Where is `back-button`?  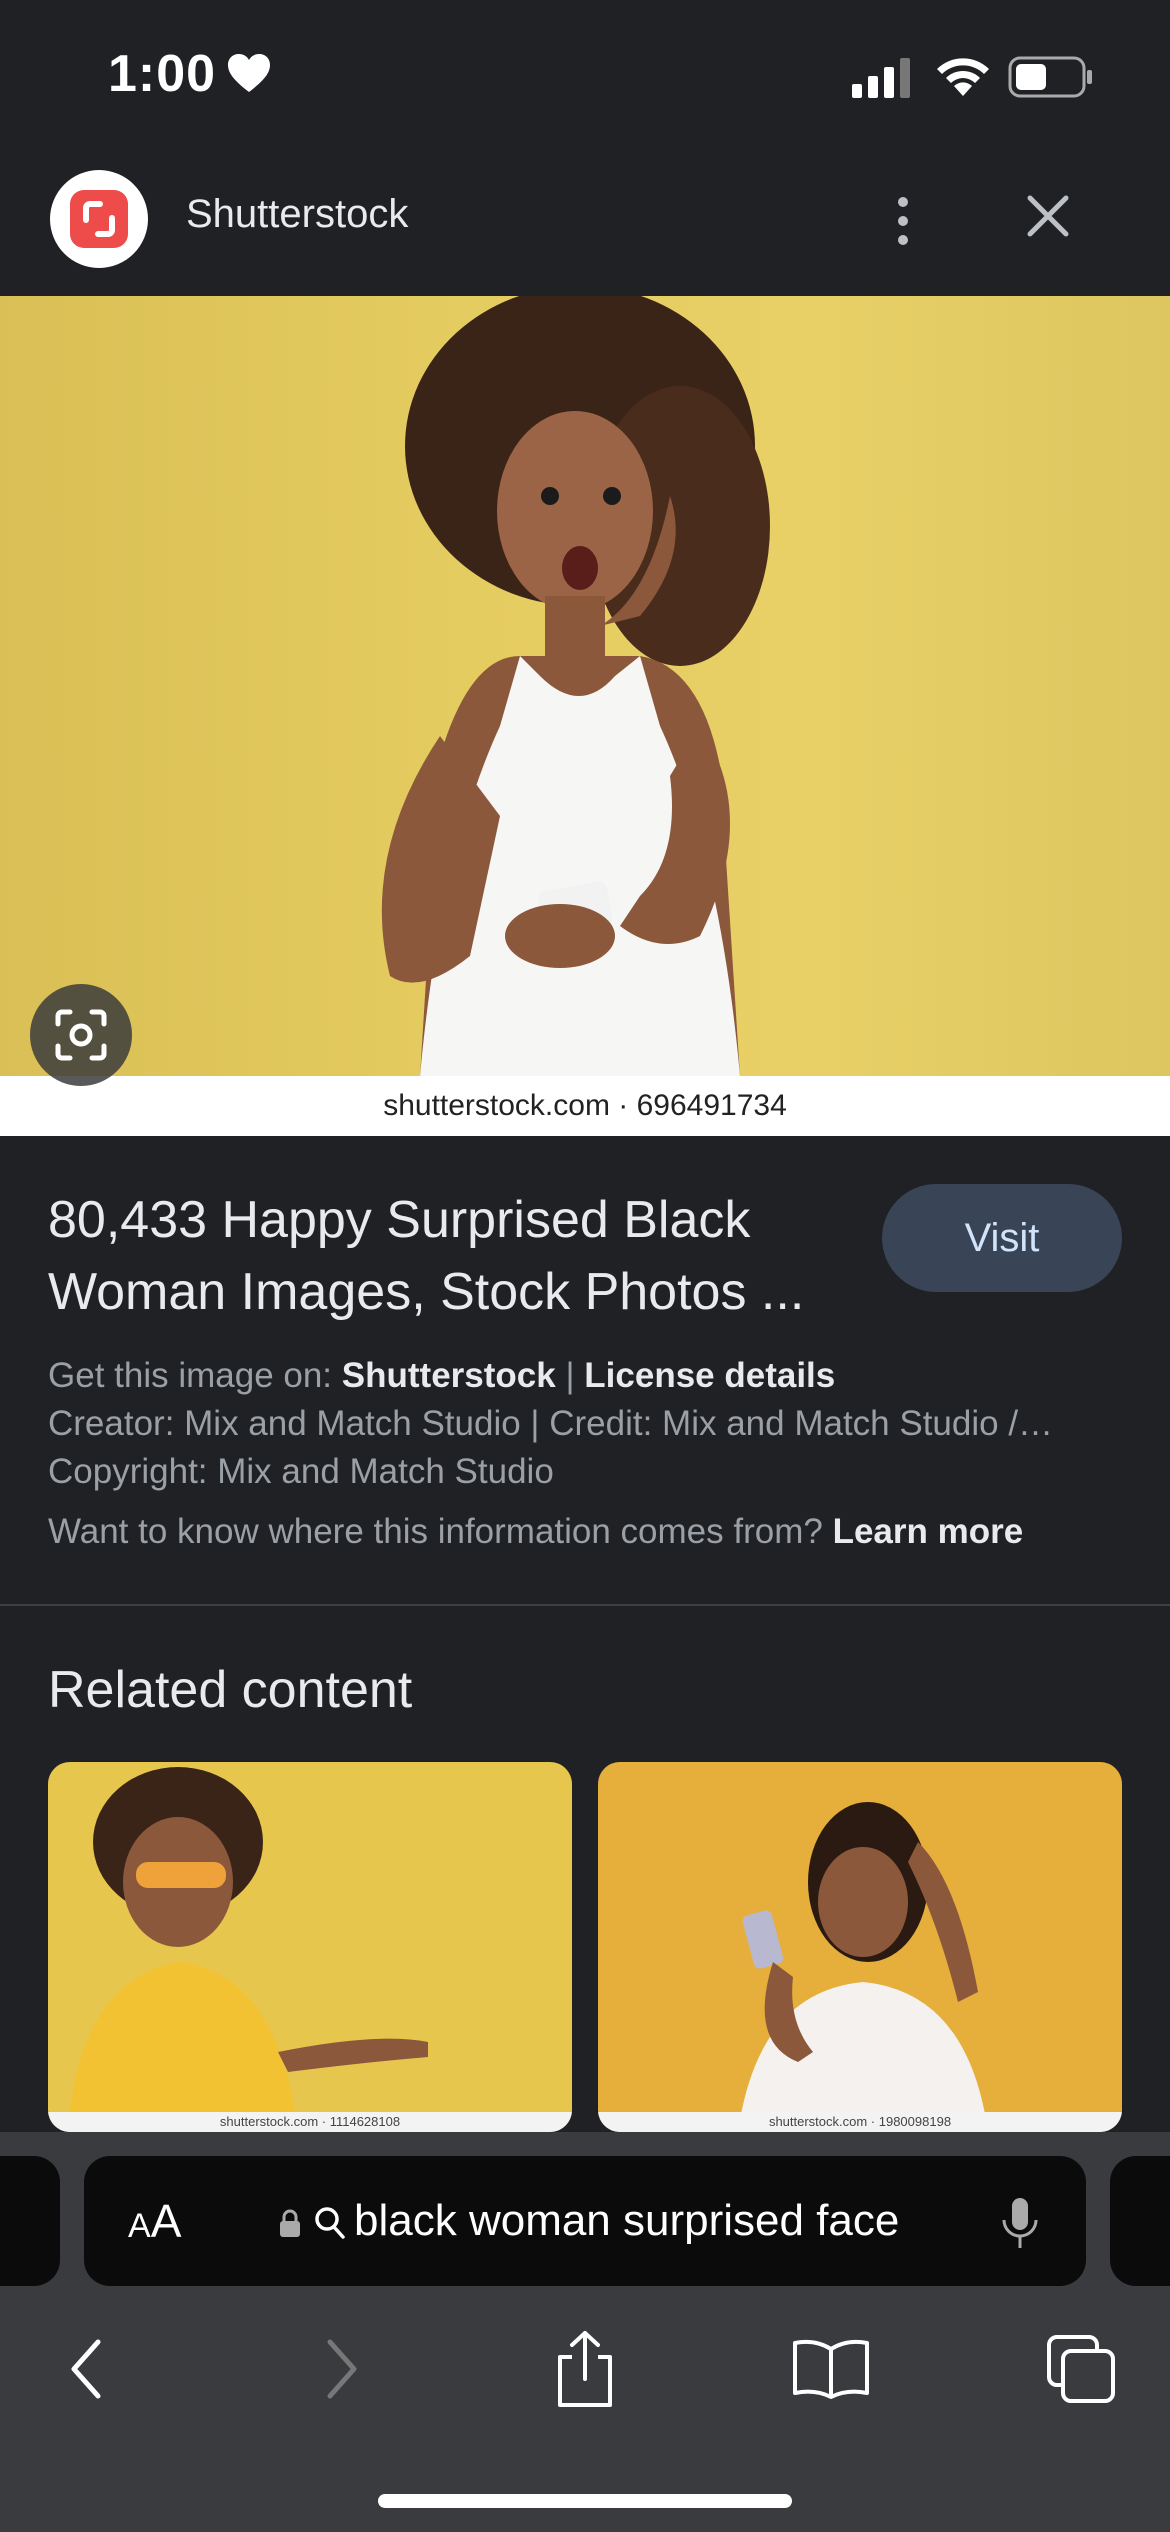 back-button is located at coordinates (87, 2369).